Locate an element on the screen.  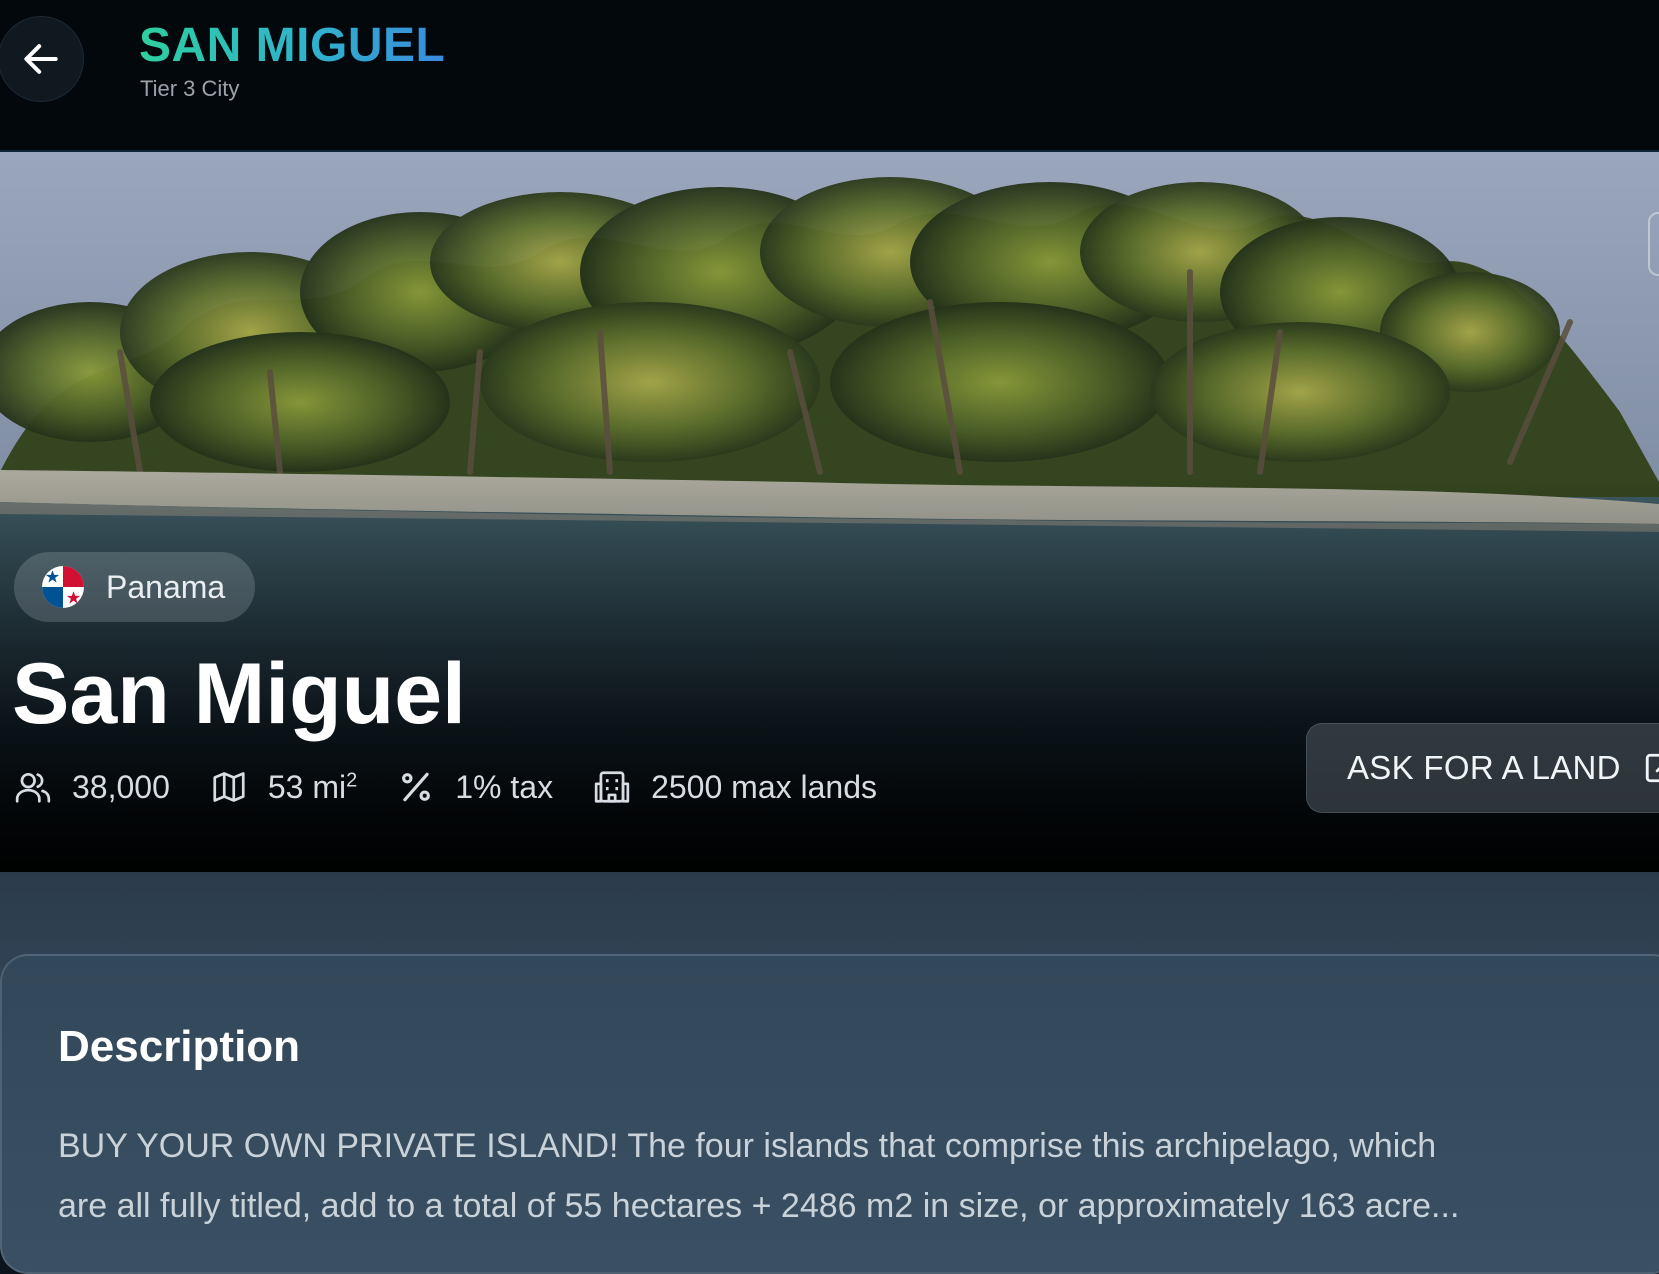
top-header: SAN MIGUEL Tier 3 City is located at coordinates (829, 76).